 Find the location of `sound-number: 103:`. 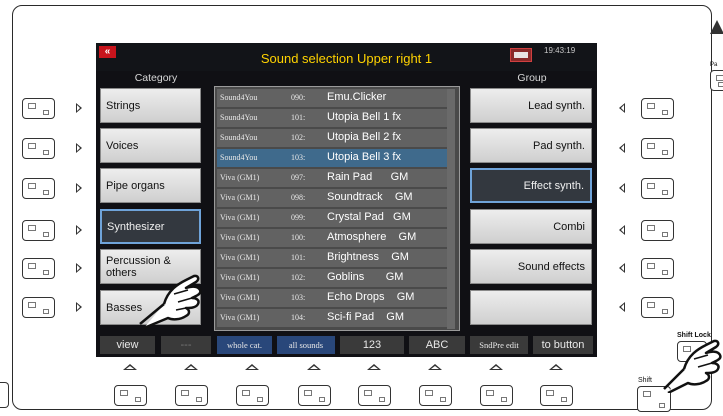

sound-number: 103: is located at coordinates (298, 157).